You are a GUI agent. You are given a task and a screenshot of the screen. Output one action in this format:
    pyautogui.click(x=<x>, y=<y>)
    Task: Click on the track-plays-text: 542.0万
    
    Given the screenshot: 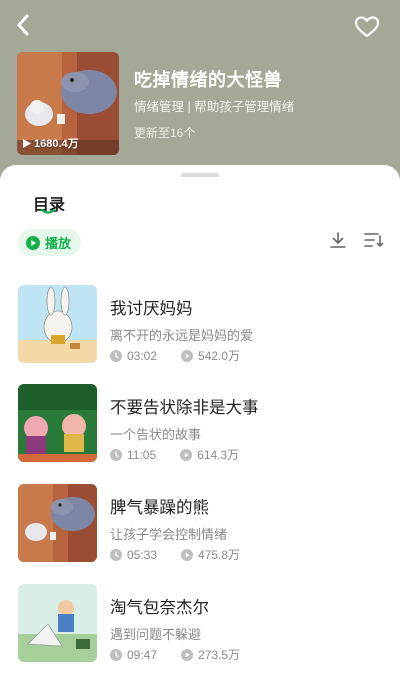 What is the action you would take?
    pyautogui.click(x=219, y=356)
    